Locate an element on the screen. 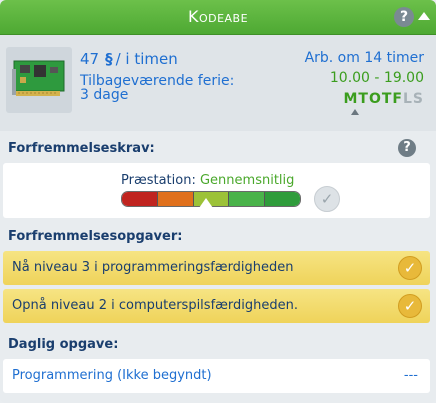  work-day: O is located at coordinates (375, 99).